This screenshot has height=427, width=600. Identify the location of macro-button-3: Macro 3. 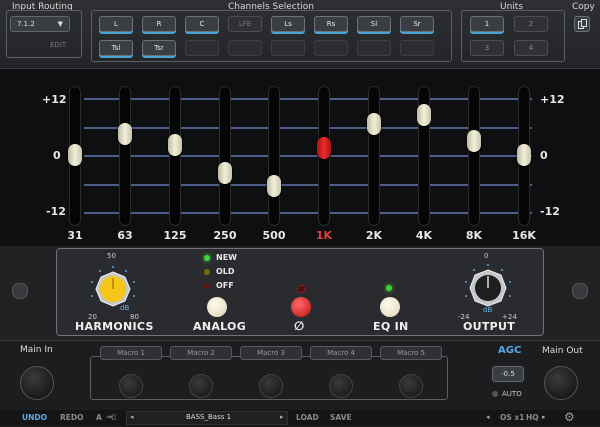
(271, 353).